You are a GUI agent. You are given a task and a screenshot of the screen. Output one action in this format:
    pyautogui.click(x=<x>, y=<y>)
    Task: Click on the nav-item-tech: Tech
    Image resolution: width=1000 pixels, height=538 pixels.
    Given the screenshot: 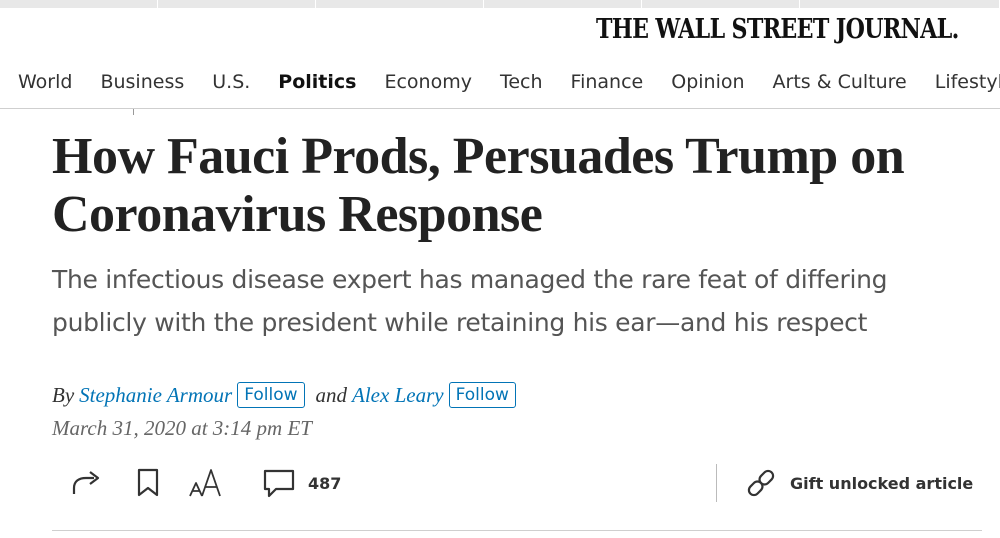 What is the action you would take?
    pyautogui.click(x=512, y=83)
    